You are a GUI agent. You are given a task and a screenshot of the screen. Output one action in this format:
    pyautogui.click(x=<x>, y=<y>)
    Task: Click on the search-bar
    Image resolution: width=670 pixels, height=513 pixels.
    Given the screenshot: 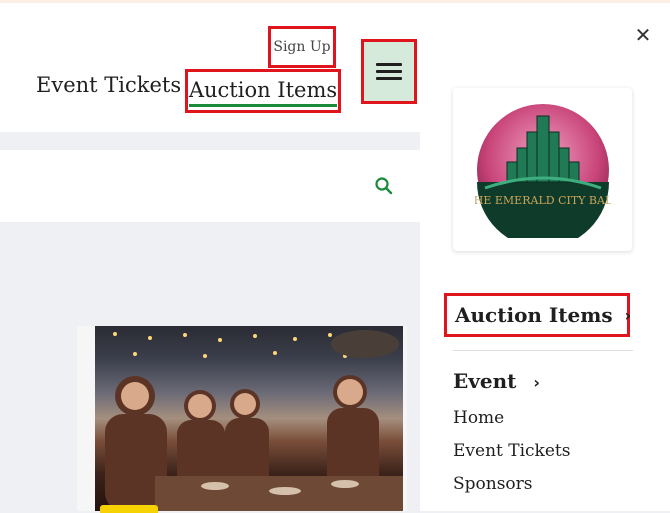 What is the action you would take?
    pyautogui.click(x=210, y=186)
    